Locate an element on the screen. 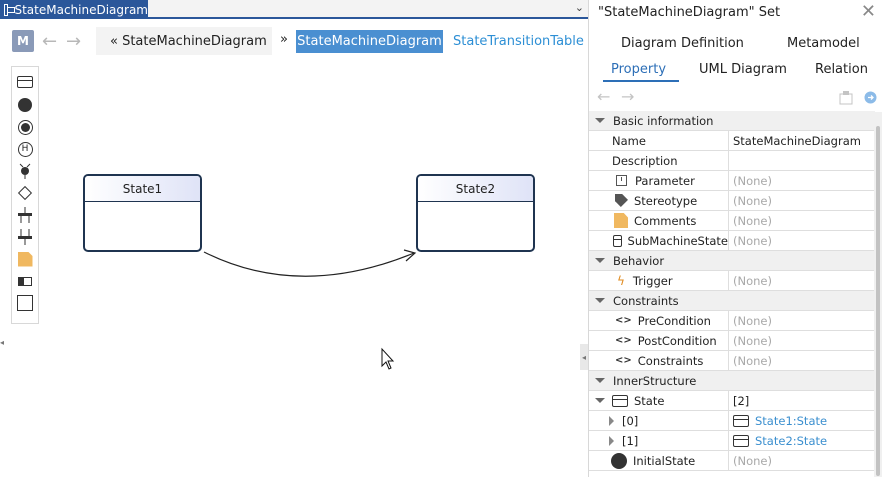 The width and height of the screenshot is (882, 477). property-row-name: Name StateMachineDiagram is located at coordinates (732, 141).